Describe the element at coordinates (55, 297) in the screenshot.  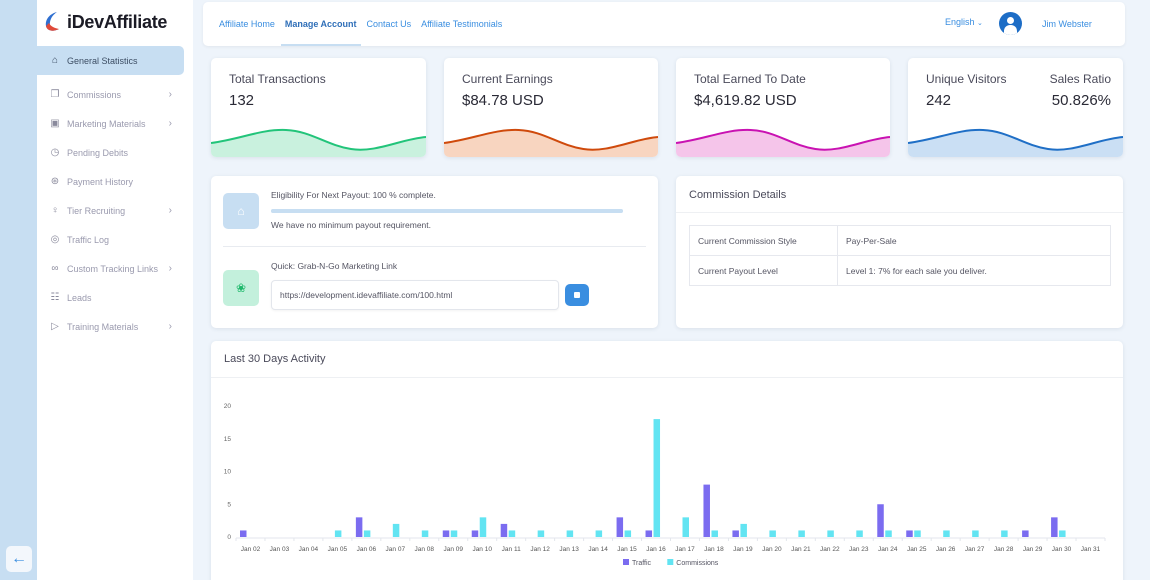
I see `document-icon: ☷` at that location.